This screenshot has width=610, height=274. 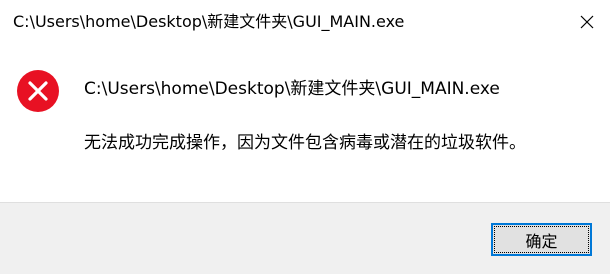 I want to click on close-icon, so click(x=587, y=22).